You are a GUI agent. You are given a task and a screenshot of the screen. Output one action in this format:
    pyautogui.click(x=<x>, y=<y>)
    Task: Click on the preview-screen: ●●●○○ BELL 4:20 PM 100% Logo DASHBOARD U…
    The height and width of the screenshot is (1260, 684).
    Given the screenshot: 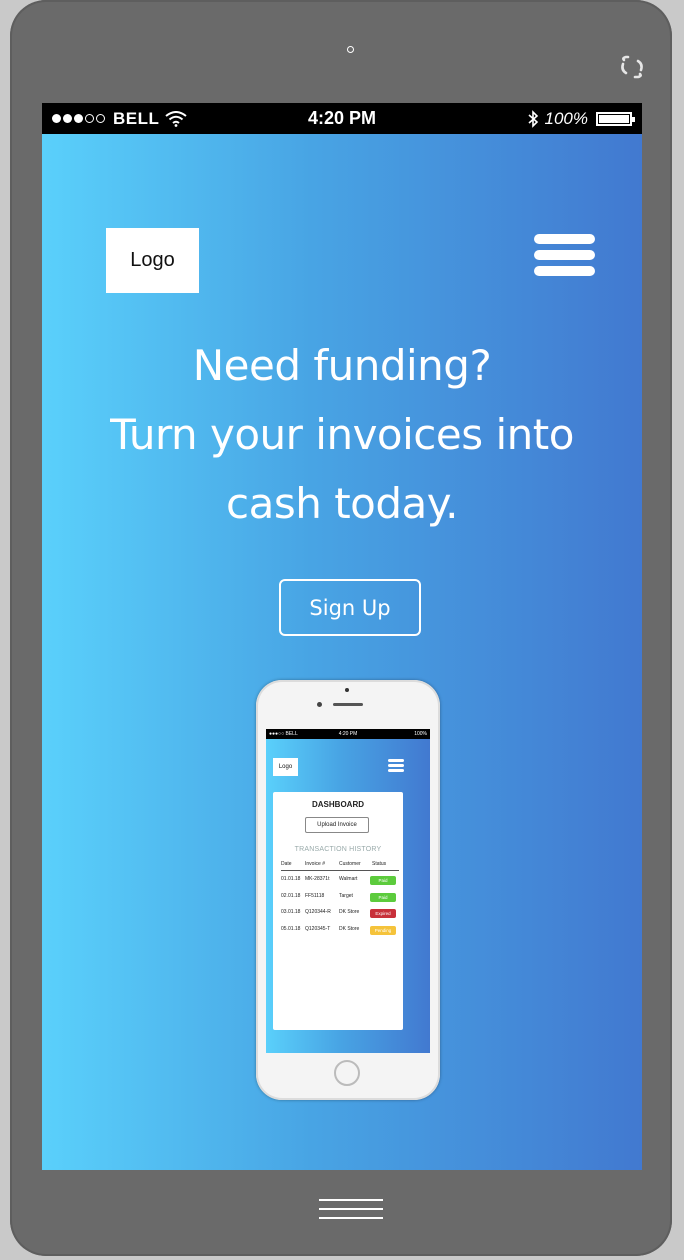 What is the action you would take?
    pyautogui.click(x=348, y=891)
    